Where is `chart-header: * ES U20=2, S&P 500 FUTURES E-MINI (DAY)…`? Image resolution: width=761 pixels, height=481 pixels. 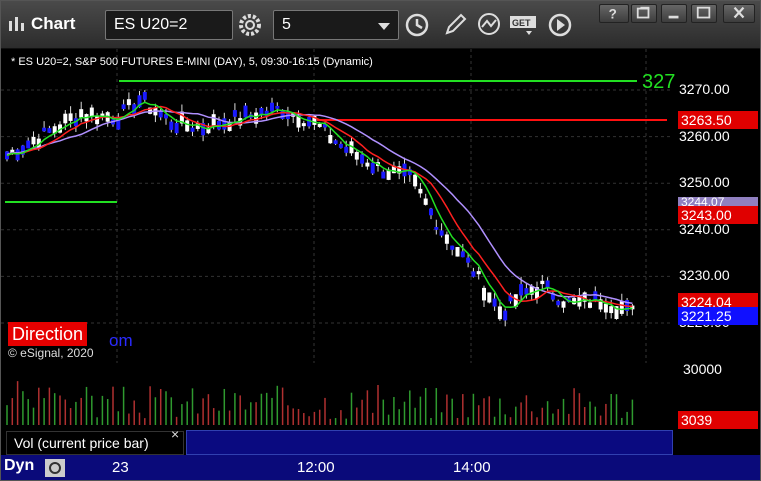 chart-header: * ES U20=2, S&P 500 FUTURES E-MINI (DAY)… is located at coordinates (192, 62).